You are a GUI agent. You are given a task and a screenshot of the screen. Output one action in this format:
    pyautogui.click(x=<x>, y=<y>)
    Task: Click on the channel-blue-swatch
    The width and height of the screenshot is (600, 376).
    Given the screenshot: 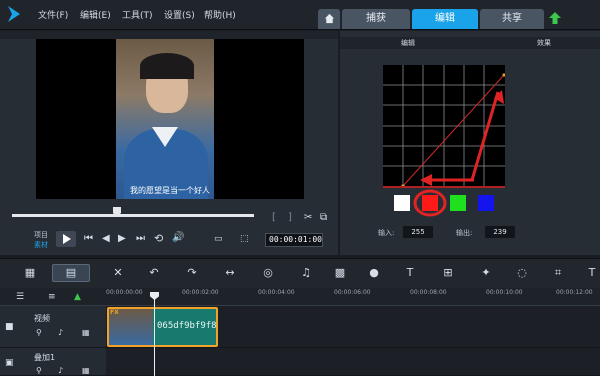 What is the action you would take?
    pyautogui.click(x=486, y=203)
    